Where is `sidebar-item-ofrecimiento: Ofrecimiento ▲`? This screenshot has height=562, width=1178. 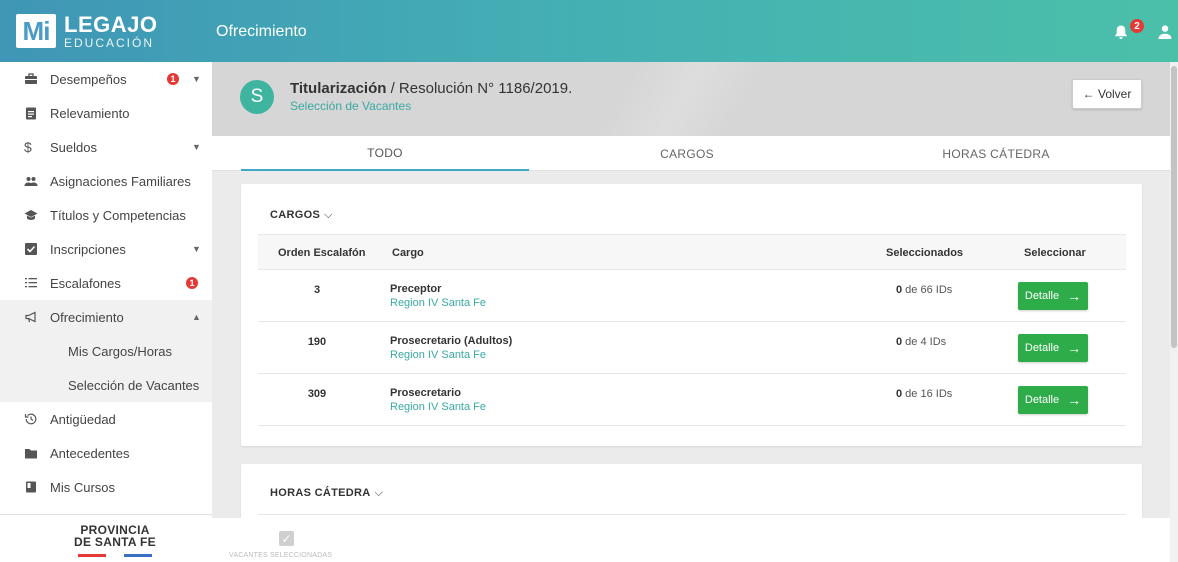 sidebar-item-ofrecimiento: Ofrecimiento ▲ is located at coordinates (106, 317).